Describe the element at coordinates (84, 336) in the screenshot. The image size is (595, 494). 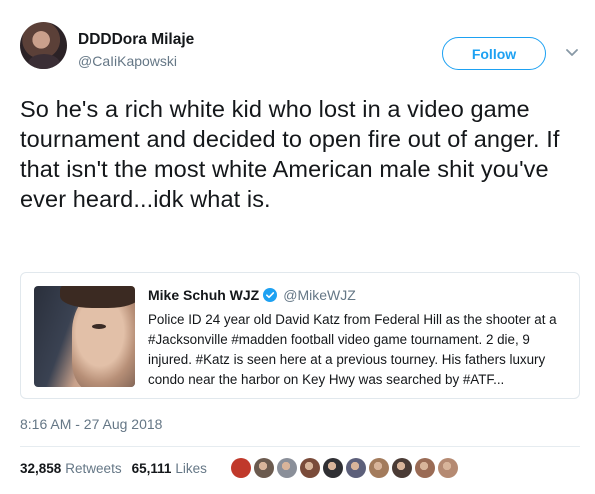
I see `quoted-tweet-image` at that location.